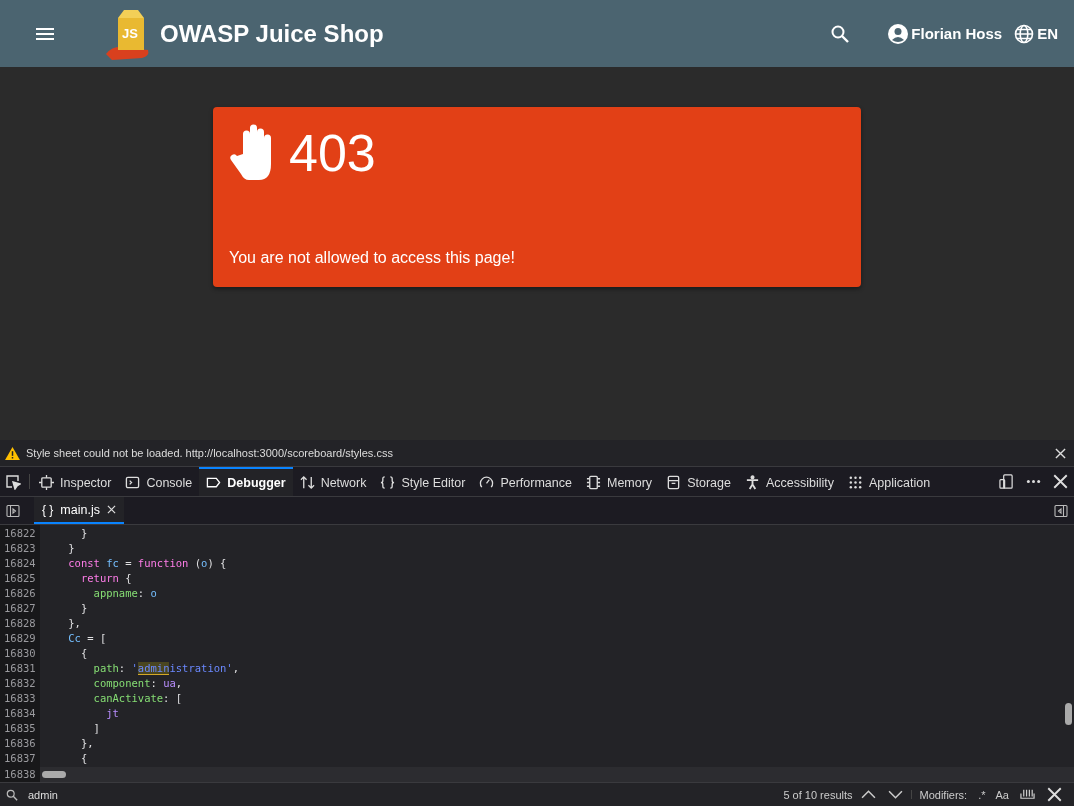 The width and height of the screenshot is (1074, 806). Describe the element at coordinates (698, 481) in the screenshot. I see `devtools-tab: Storage` at that location.